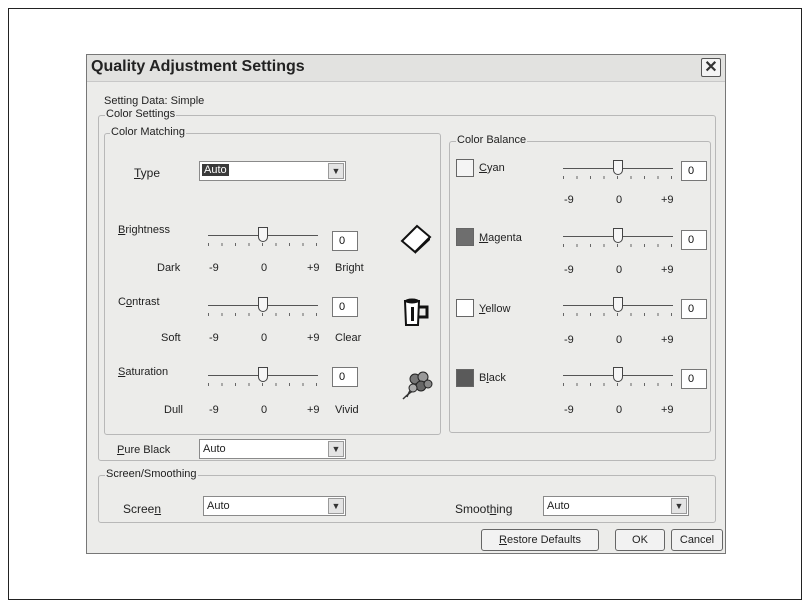 The height and width of the screenshot is (608, 810). Describe the element at coordinates (313, 410) in the screenshot. I see `saturation-max: +9` at that location.